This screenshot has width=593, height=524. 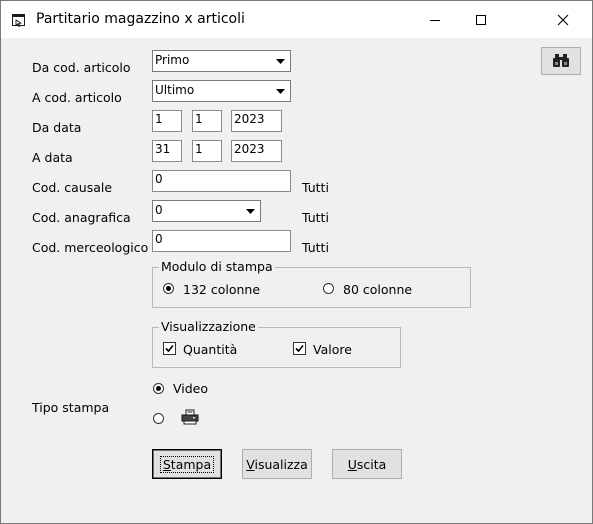 What do you see at coordinates (52, 157) in the screenshot?
I see `a-data-label: A data` at bounding box center [52, 157].